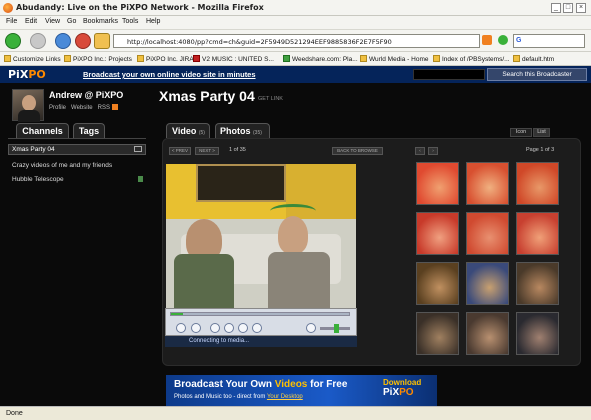 The width and height of the screenshot is (591, 420). What do you see at coordinates (533, 59) in the screenshot?
I see `bookmark-item: default.htm` at bounding box center [533, 59].